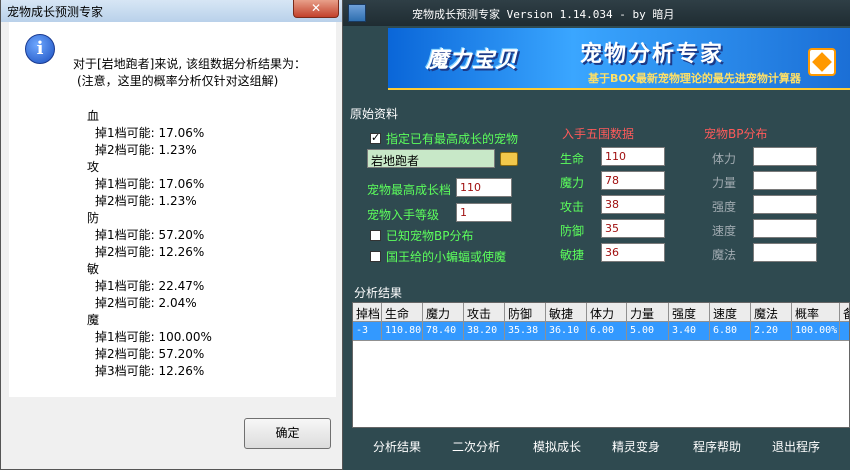 The height and width of the screenshot is (470, 850). What do you see at coordinates (689, 331) in the screenshot?
I see `cell-tgh: 3.40` at bounding box center [689, 331].